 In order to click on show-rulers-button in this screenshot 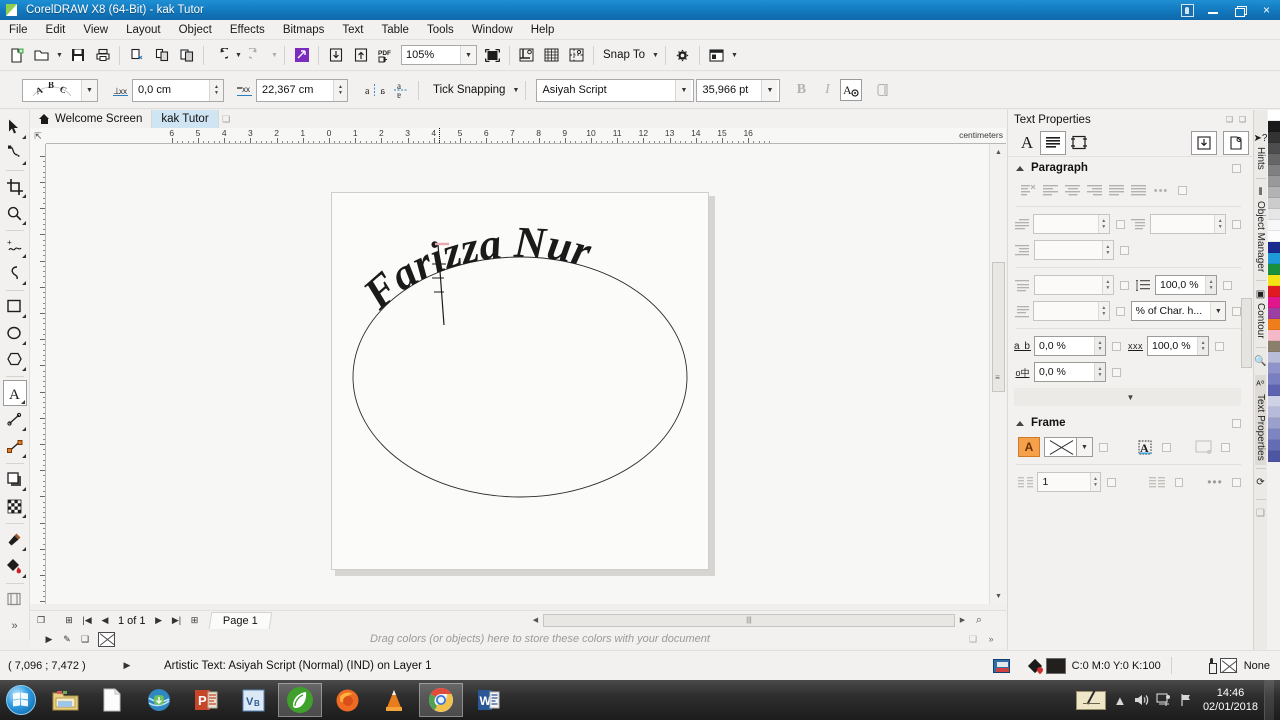, I will do `click(526, 55)`.